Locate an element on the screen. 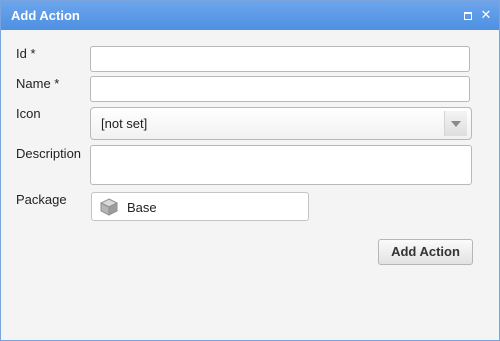  name-field is located at coordinates (280, 89).